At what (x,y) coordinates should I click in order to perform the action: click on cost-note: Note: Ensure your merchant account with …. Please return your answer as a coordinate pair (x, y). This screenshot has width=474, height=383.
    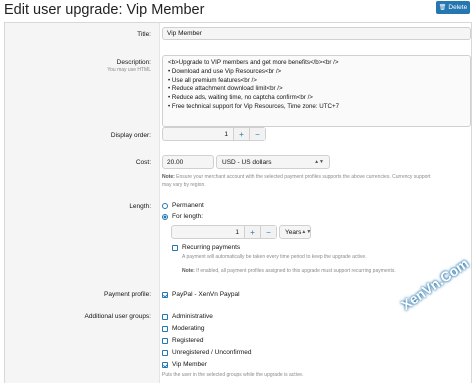
    Looking at the image, I should click on (296, 177).